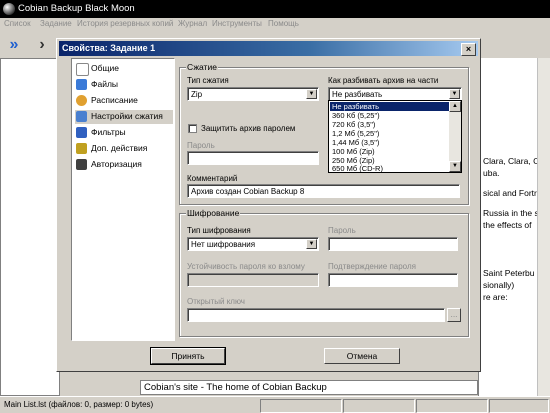 Image resolution: width=550 pixels, height=413 pixels. Describe the element at coordinates (124, 149) in the screenshot. I see `nav-actions: Доп. действия` at that location.